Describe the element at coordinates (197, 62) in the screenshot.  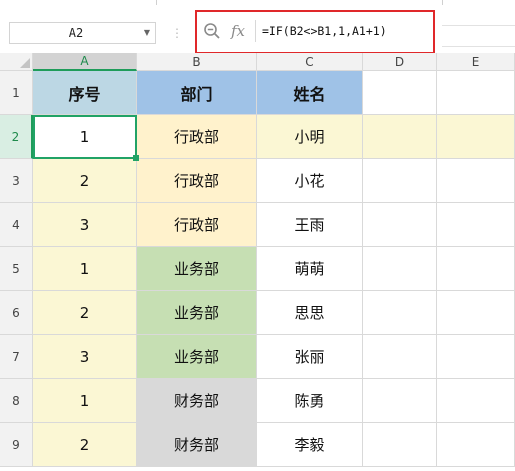
I see `column-header-b: B` at that location.